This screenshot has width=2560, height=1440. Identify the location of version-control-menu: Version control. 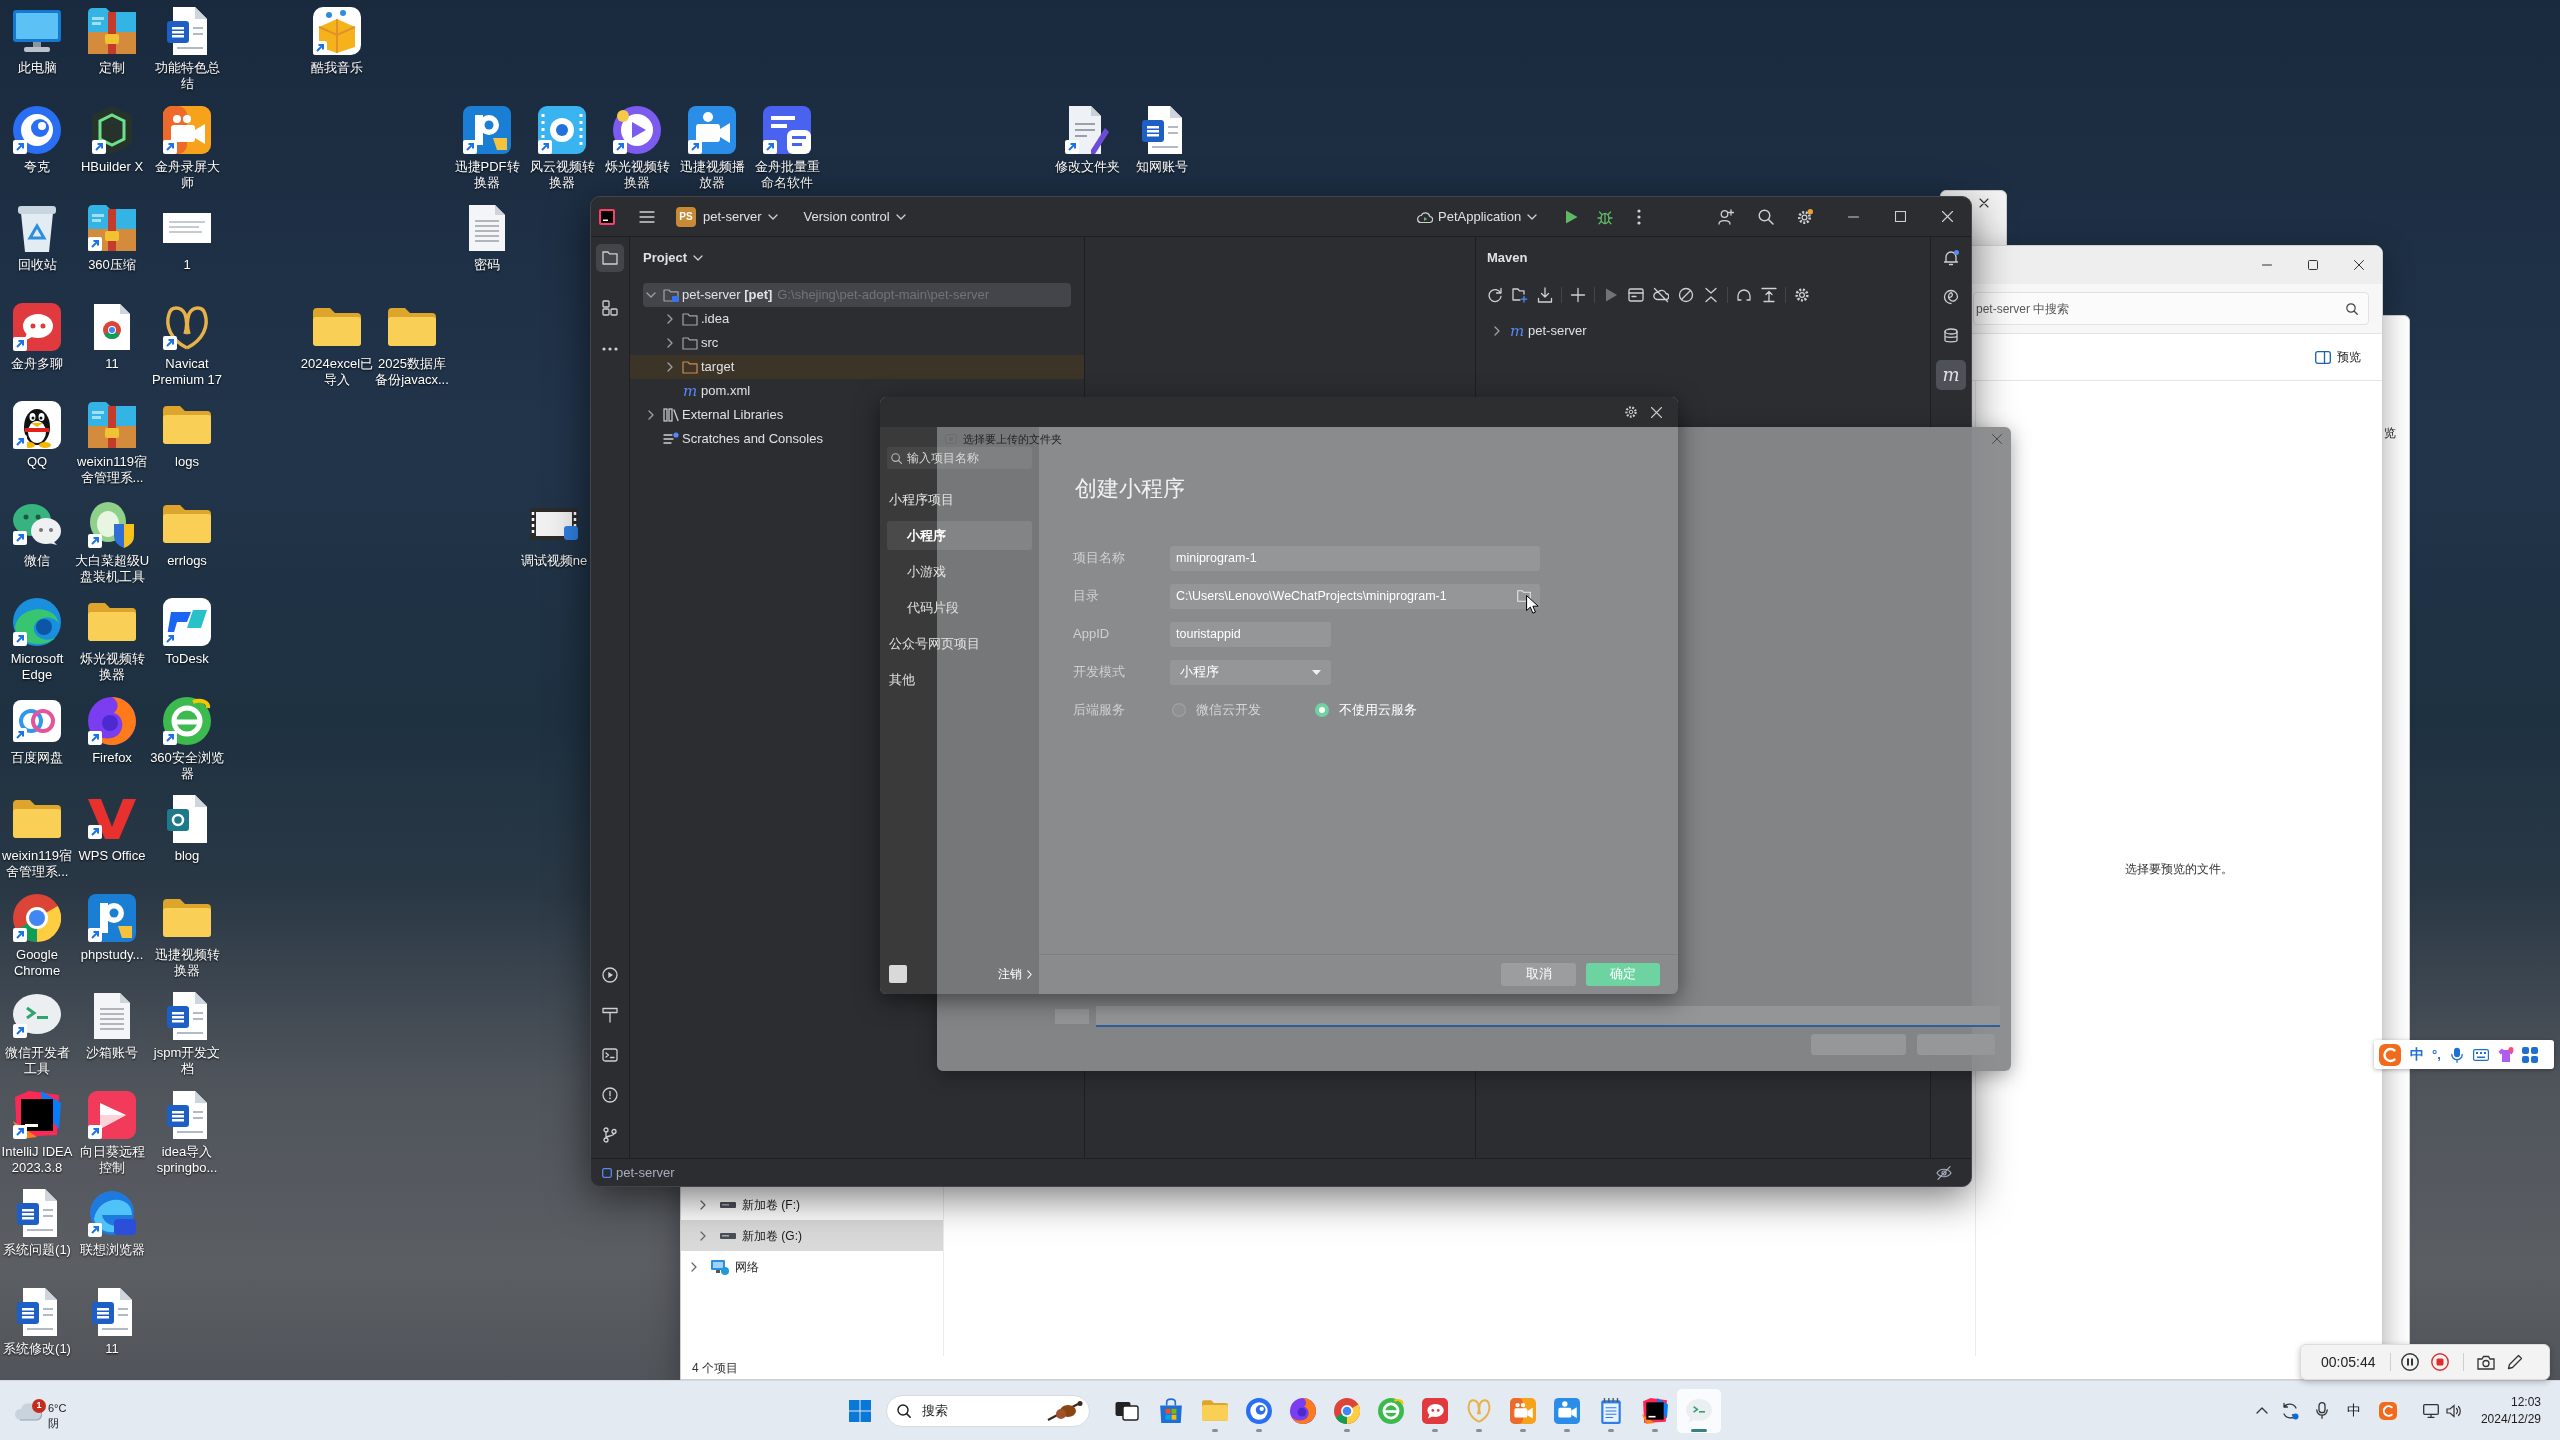
(854, 216).